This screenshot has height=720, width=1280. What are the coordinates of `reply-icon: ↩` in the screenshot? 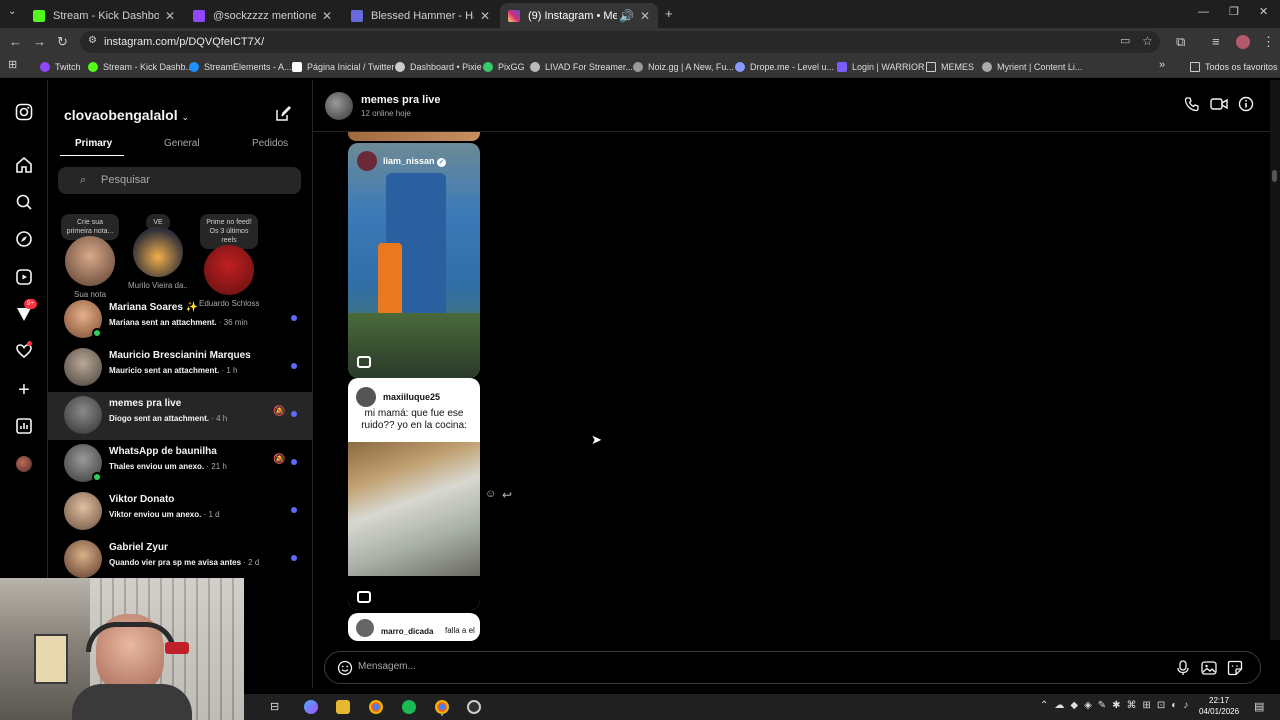 It's located at (507, 495).